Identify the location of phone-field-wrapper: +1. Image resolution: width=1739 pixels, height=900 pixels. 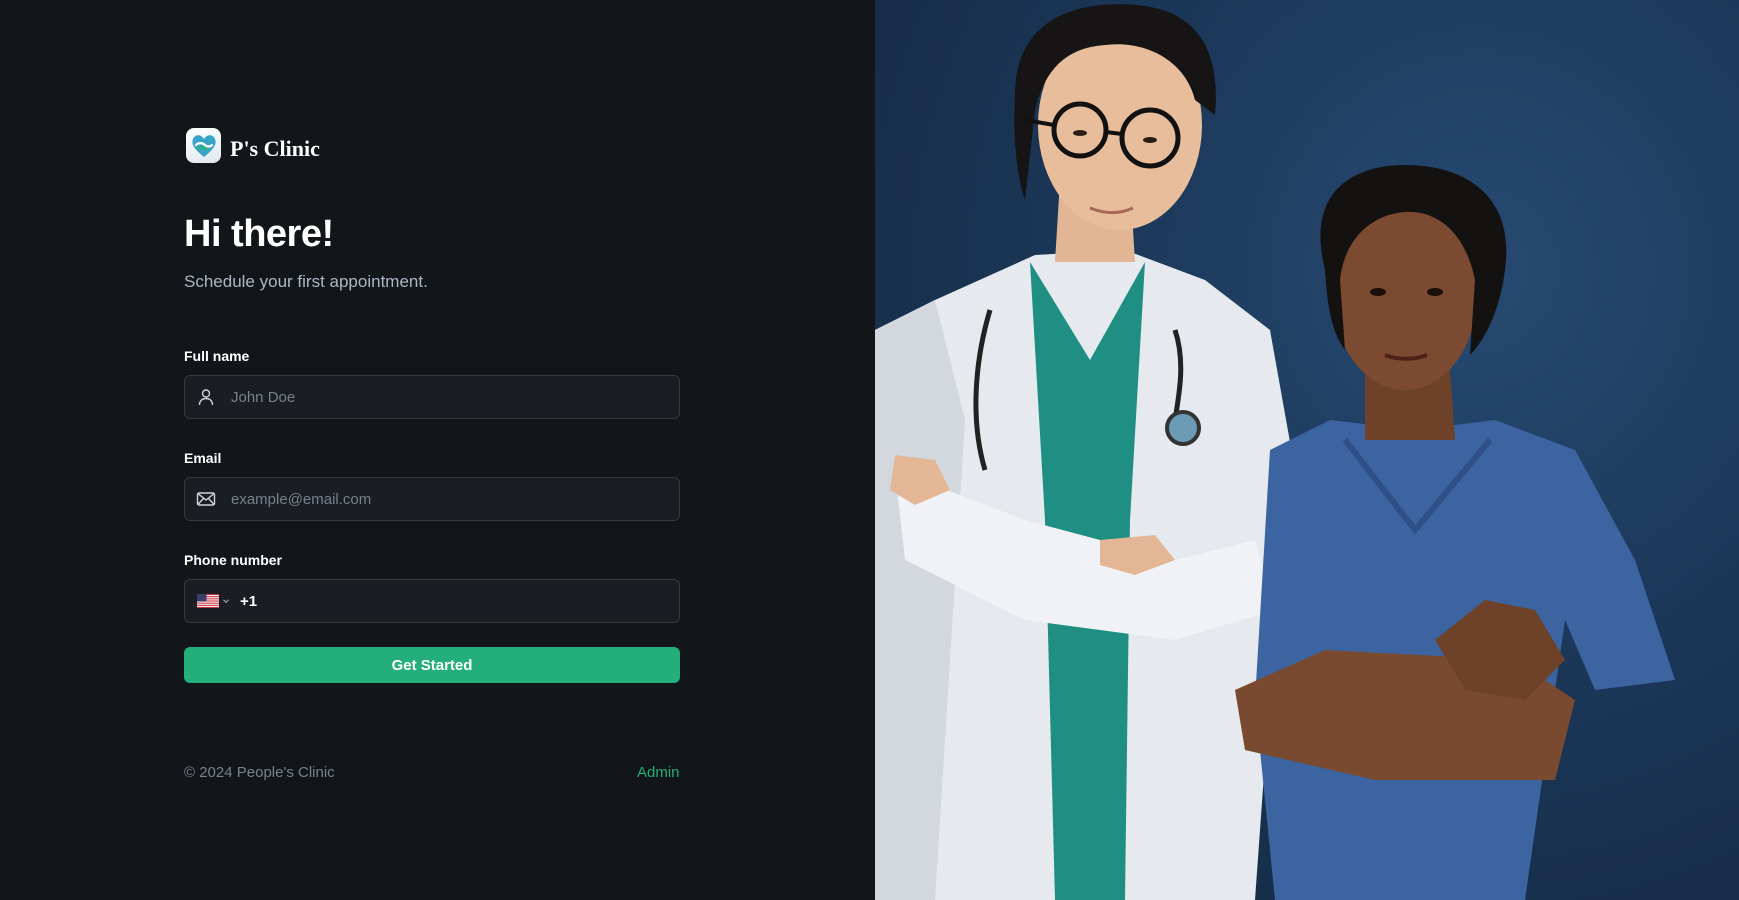
(432, 601).